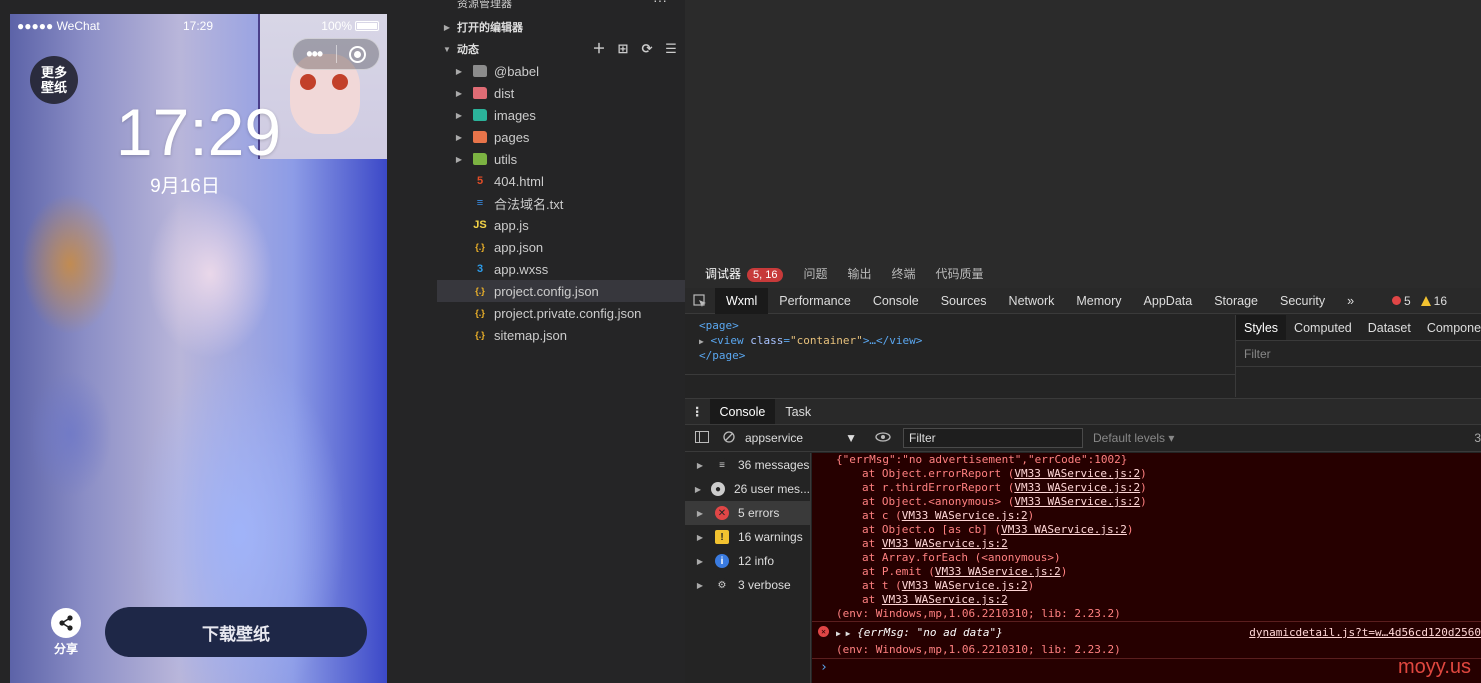 Image resolution: width=1481 pixels, height=683 pixels. I want to click on tab-computed: Computed, so click(1323, 327).